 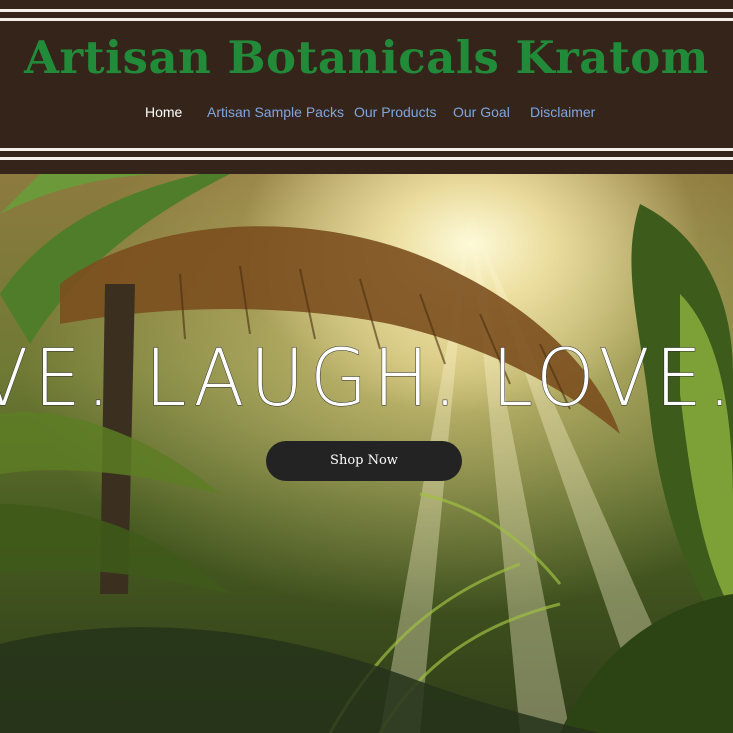 I want to click on hero-headline: IVE. LAUGH. LOVE. KRATOM, so click(x=366, y=379).